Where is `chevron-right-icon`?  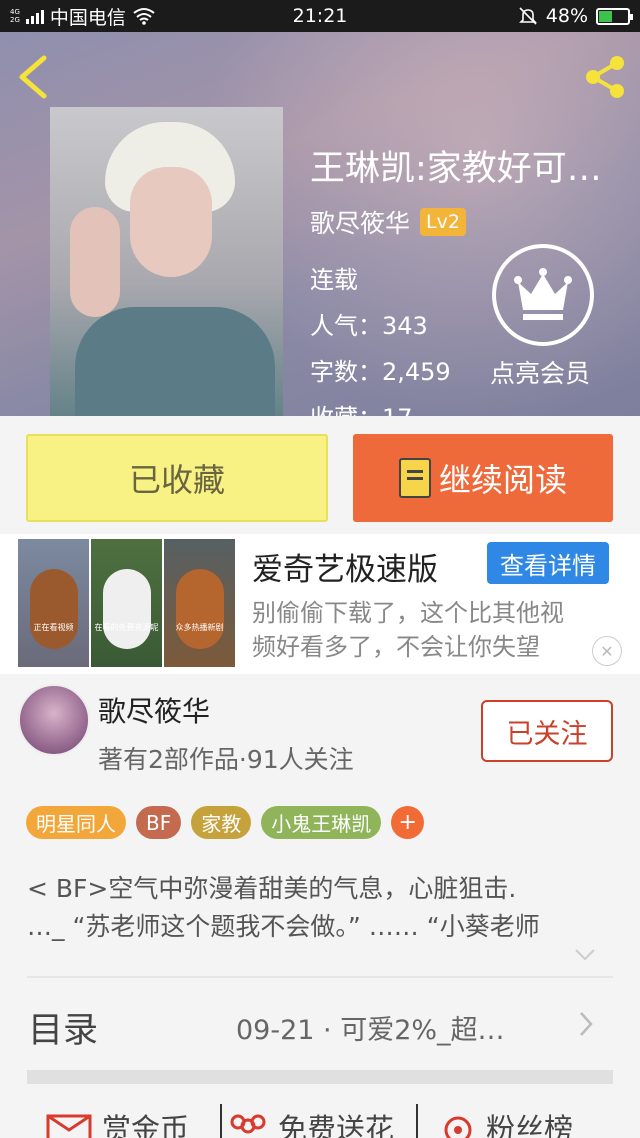 chevron-right-icon is located at coordinates (586, 1024).